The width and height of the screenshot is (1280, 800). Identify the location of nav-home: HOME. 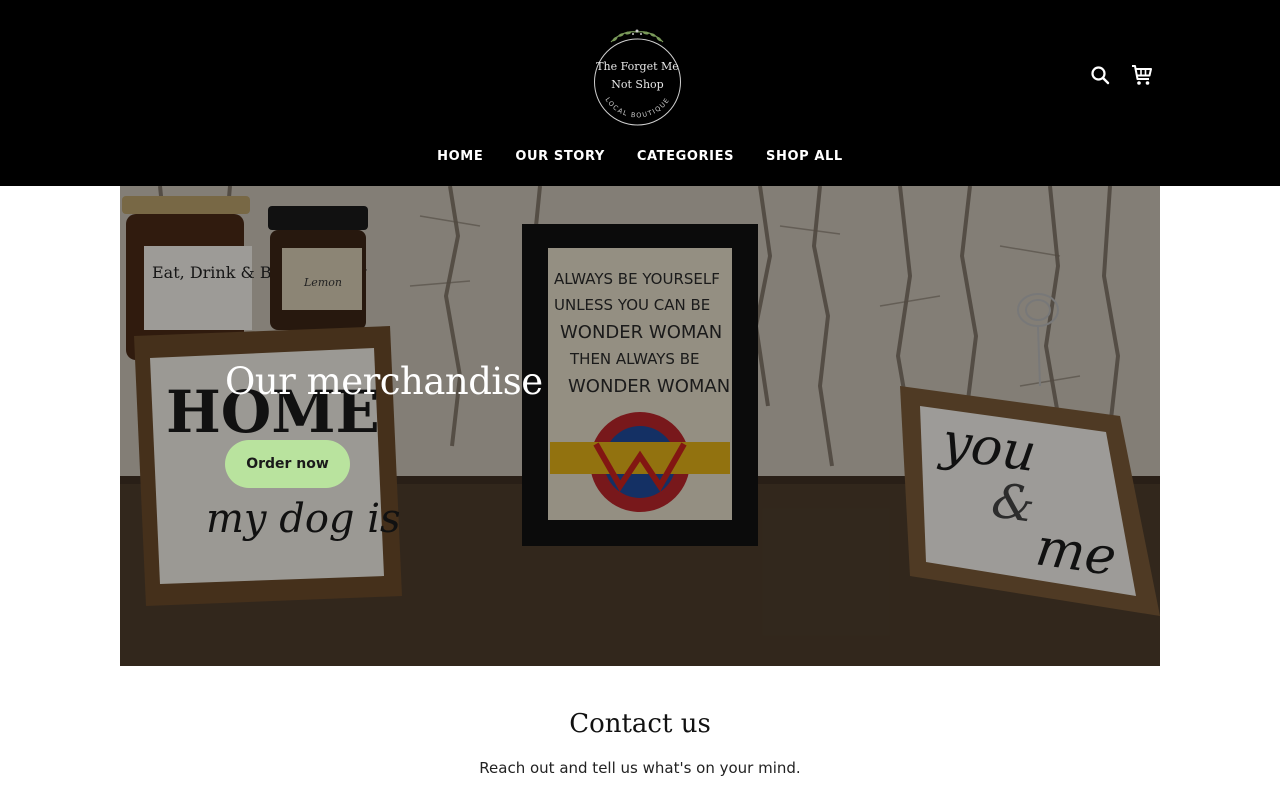
(460, 157).